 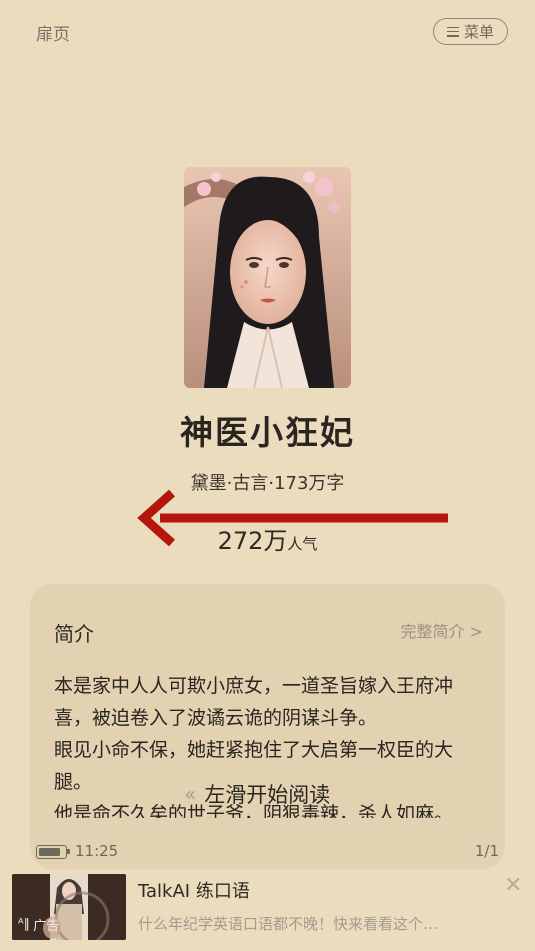 What do you see at coordinates (190, 794) in the screenshot?
I see `double-chevron-left-icon: «` at bounding box center [190, 794].